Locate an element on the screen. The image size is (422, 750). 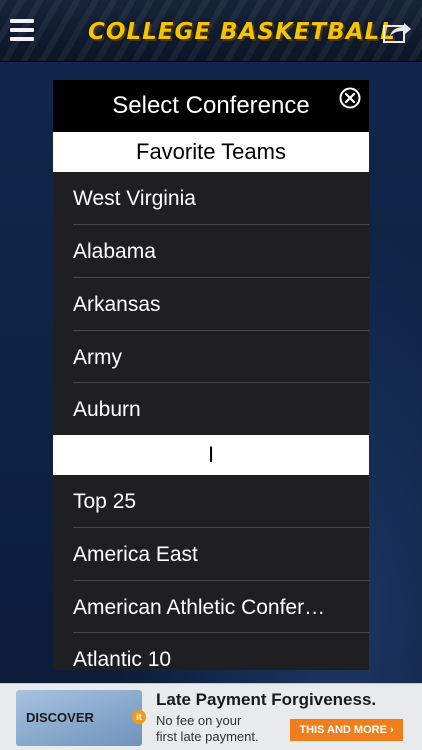
ad-subtext-line2: first late payment. is located at coordinates (207, 736).